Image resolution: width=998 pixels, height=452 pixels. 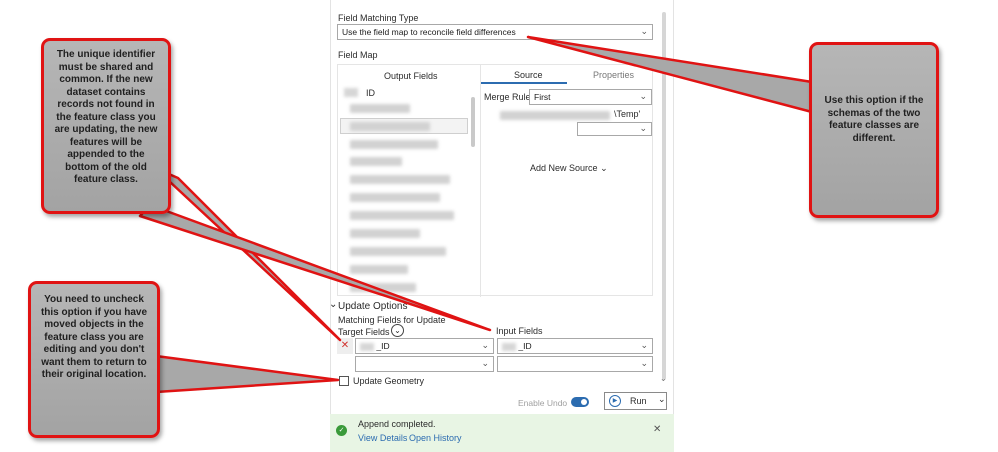 I want to click on pointer-update-geometry, so click(x=247, y=374).